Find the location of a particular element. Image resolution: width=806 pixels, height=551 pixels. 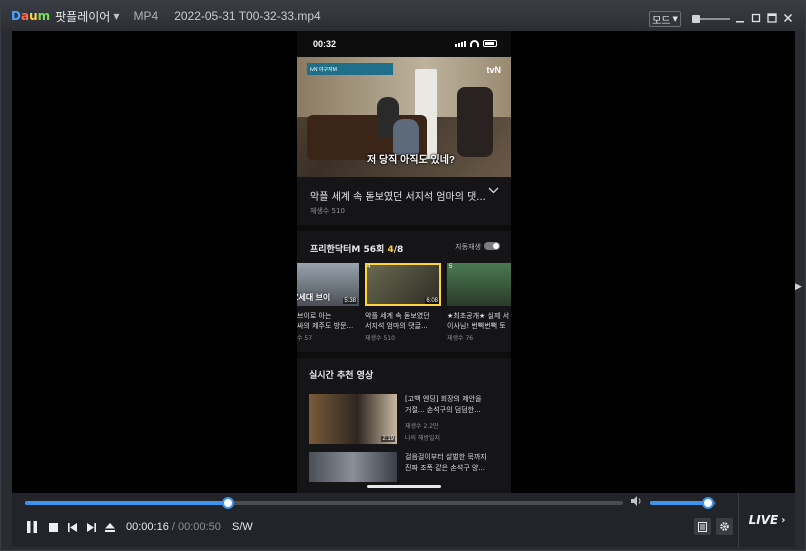

restore-icon is located at coordinates (756, 18).